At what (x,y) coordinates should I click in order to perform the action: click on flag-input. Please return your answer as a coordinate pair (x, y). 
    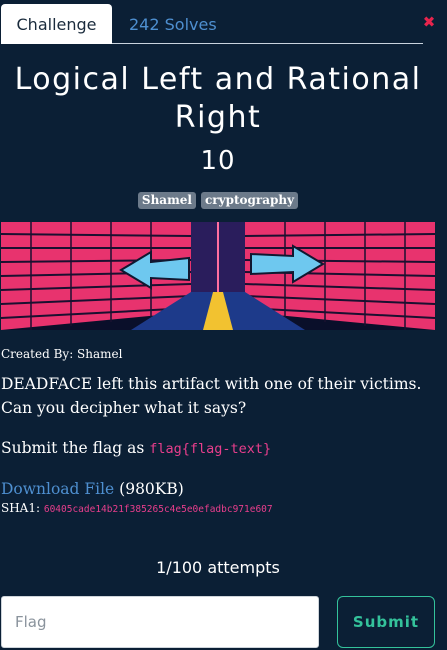
    Looking at the image, I should click on (160, 622).